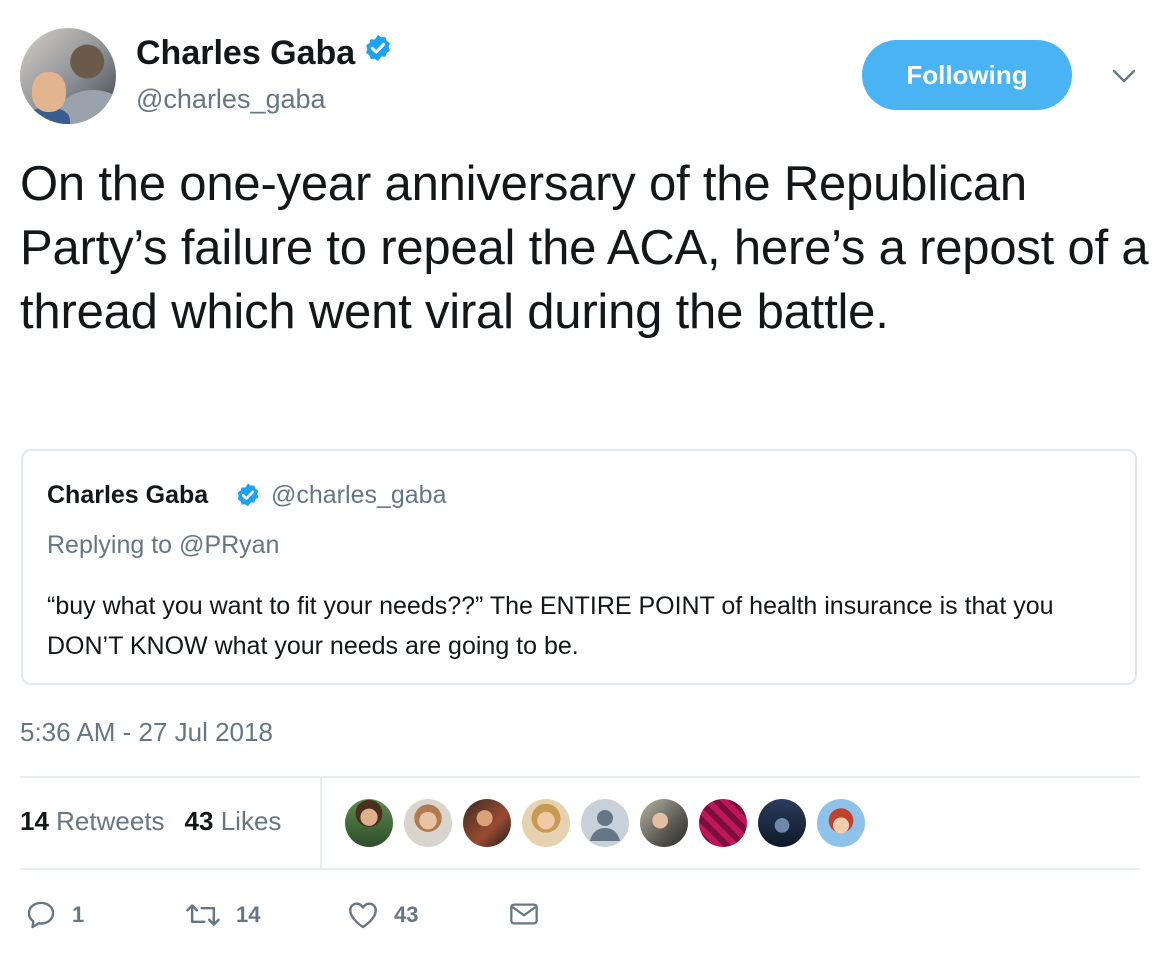 This screenshot has height=970, width=1170. I want to click on quoted-author-handle: @charles_gaba, so click(359, 495).